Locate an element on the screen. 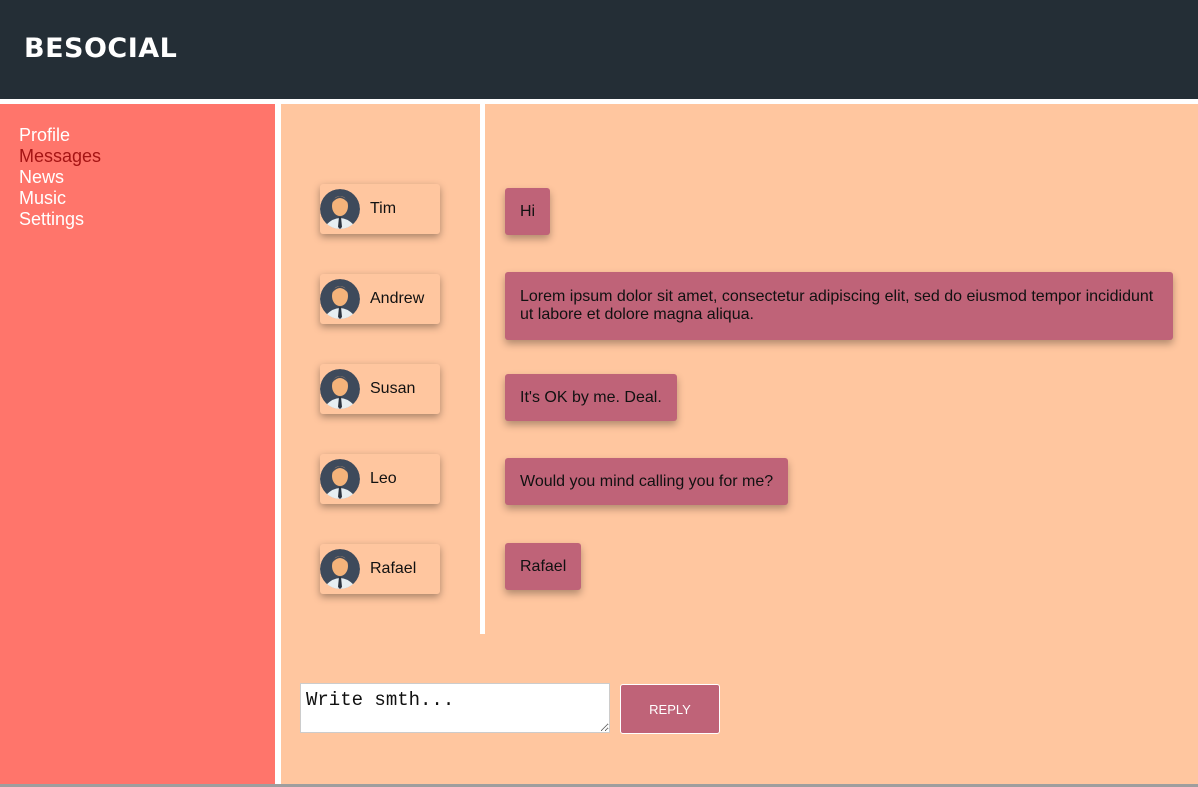 The height and width of the screenshot is (787, 1198). sidebar-item-music: Music is located at coordinates (147, 198).